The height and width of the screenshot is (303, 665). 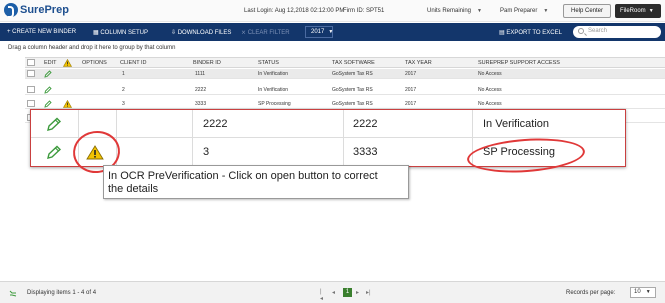 What do you see at coordinates (365, 152) in the screenshot?
I see `zoom-tax-software-id: 3333` at bounding box center [365, 152].